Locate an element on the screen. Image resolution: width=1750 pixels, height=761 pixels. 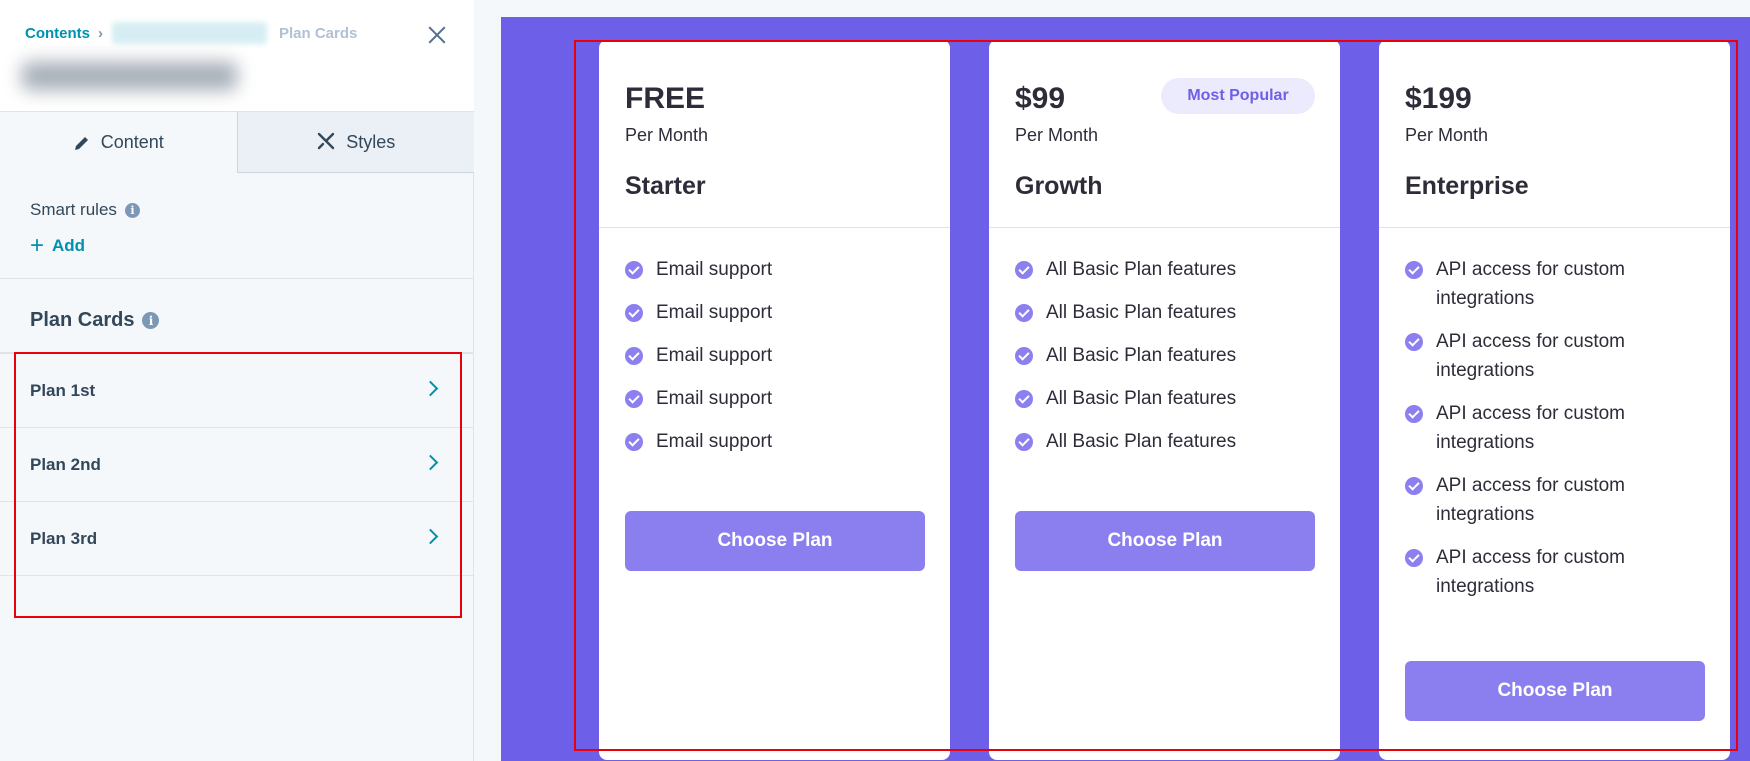
pencil-icon is located at coordinates (81, 143).